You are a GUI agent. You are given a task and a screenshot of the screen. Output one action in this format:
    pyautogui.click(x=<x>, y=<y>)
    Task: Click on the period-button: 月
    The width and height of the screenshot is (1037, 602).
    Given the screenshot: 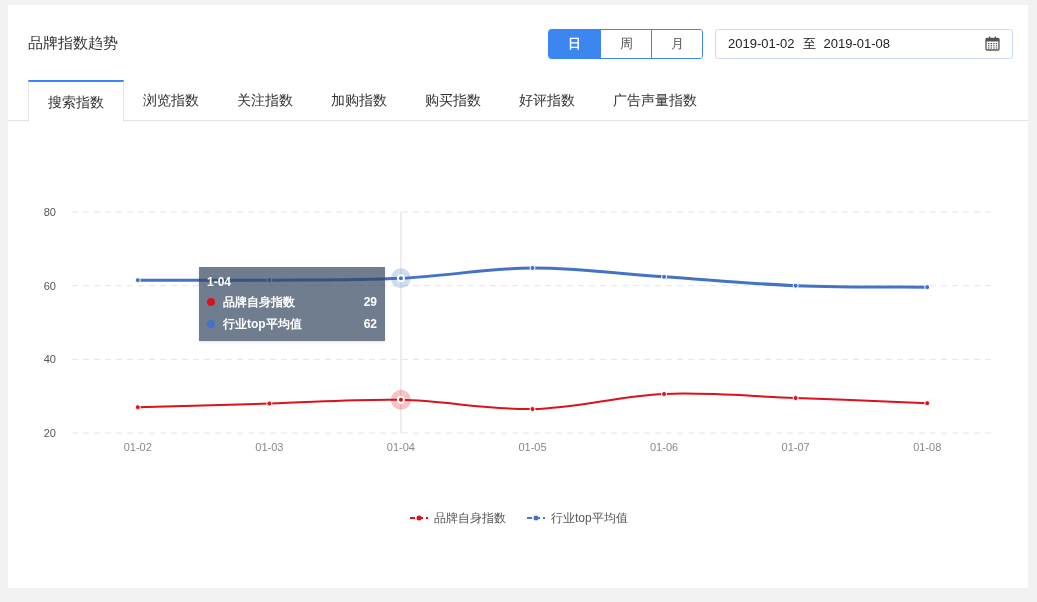 What is the action you would take?
    pyautogui.click(x=676, y=43)
    